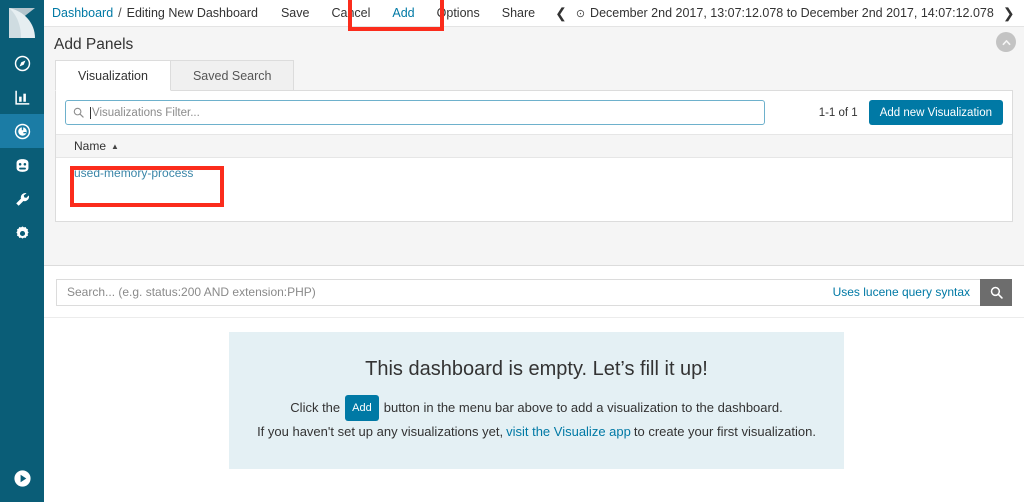 Image resolution: width=1024 pixels, height=502 pixels. Describe the element at coordinates (90, 112) in the screenshot. I see `text-cursor` at that location.